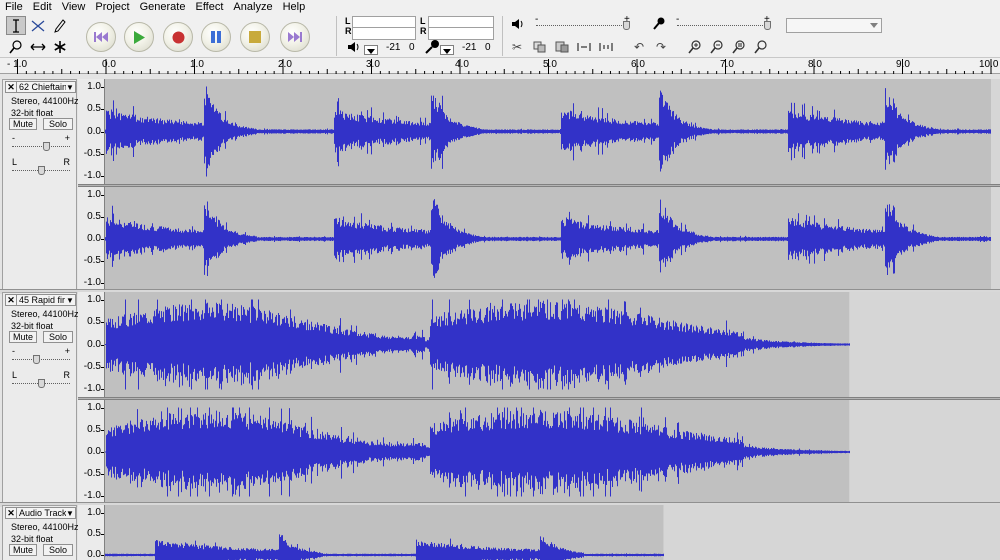 This screenshot has width=1000, height=560. Describe the element at coordinates (14, 7) in the screenshot. I see `menu-file: File` at that location.